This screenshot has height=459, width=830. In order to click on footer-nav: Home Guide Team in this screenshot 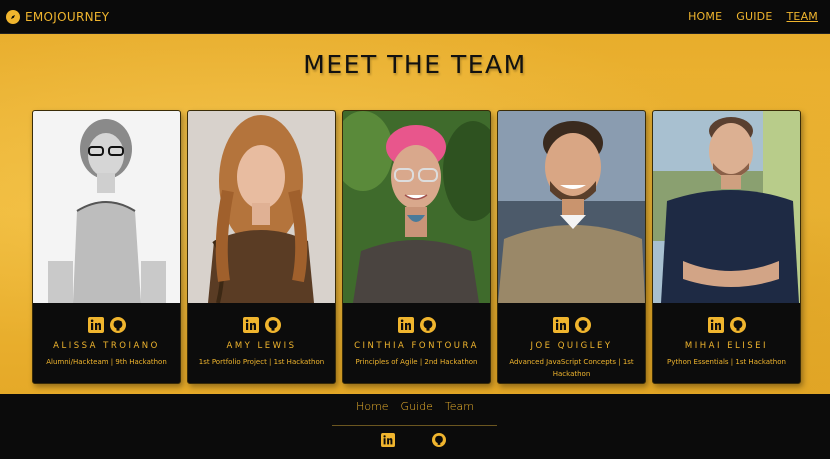, I will do `click(415, 406)`.